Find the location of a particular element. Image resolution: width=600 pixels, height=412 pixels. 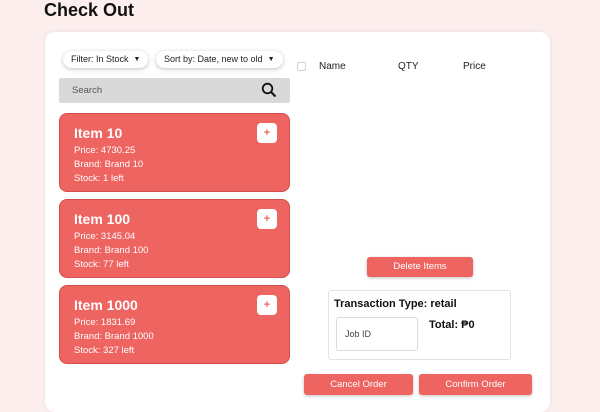

product-brand: Brand: Brand 10 is located at coordinates (109, 164).